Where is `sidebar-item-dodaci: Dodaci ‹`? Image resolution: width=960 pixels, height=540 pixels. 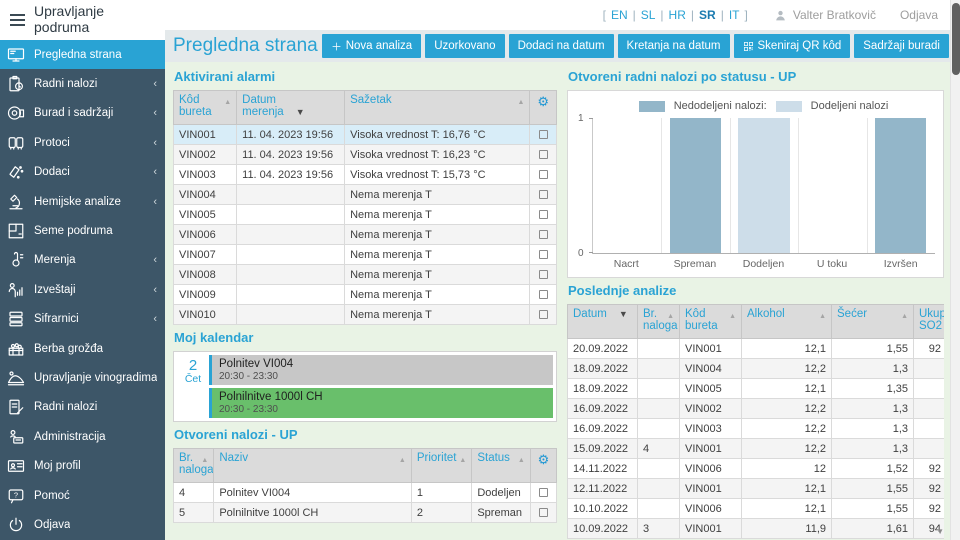 sidebar-item-dodaci: Dodaci ‹ is located at coordinates (82, 172).